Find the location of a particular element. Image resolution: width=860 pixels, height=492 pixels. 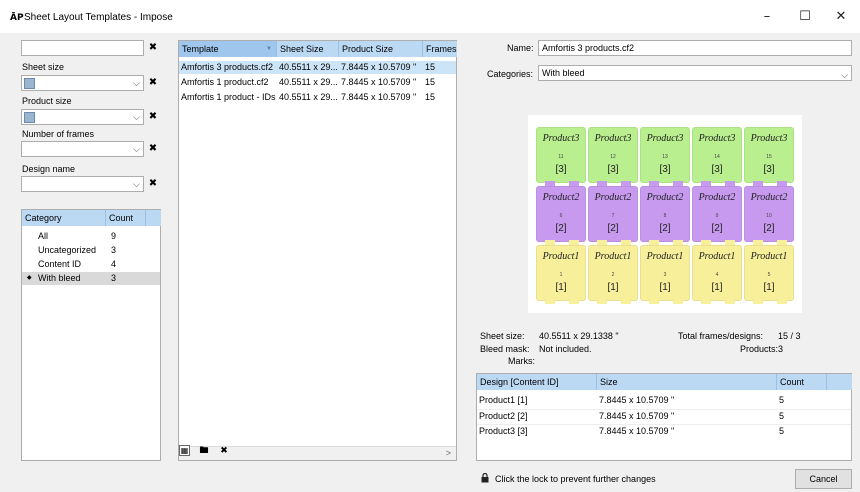

design-count: 5 is located at coordinates (782, 431).